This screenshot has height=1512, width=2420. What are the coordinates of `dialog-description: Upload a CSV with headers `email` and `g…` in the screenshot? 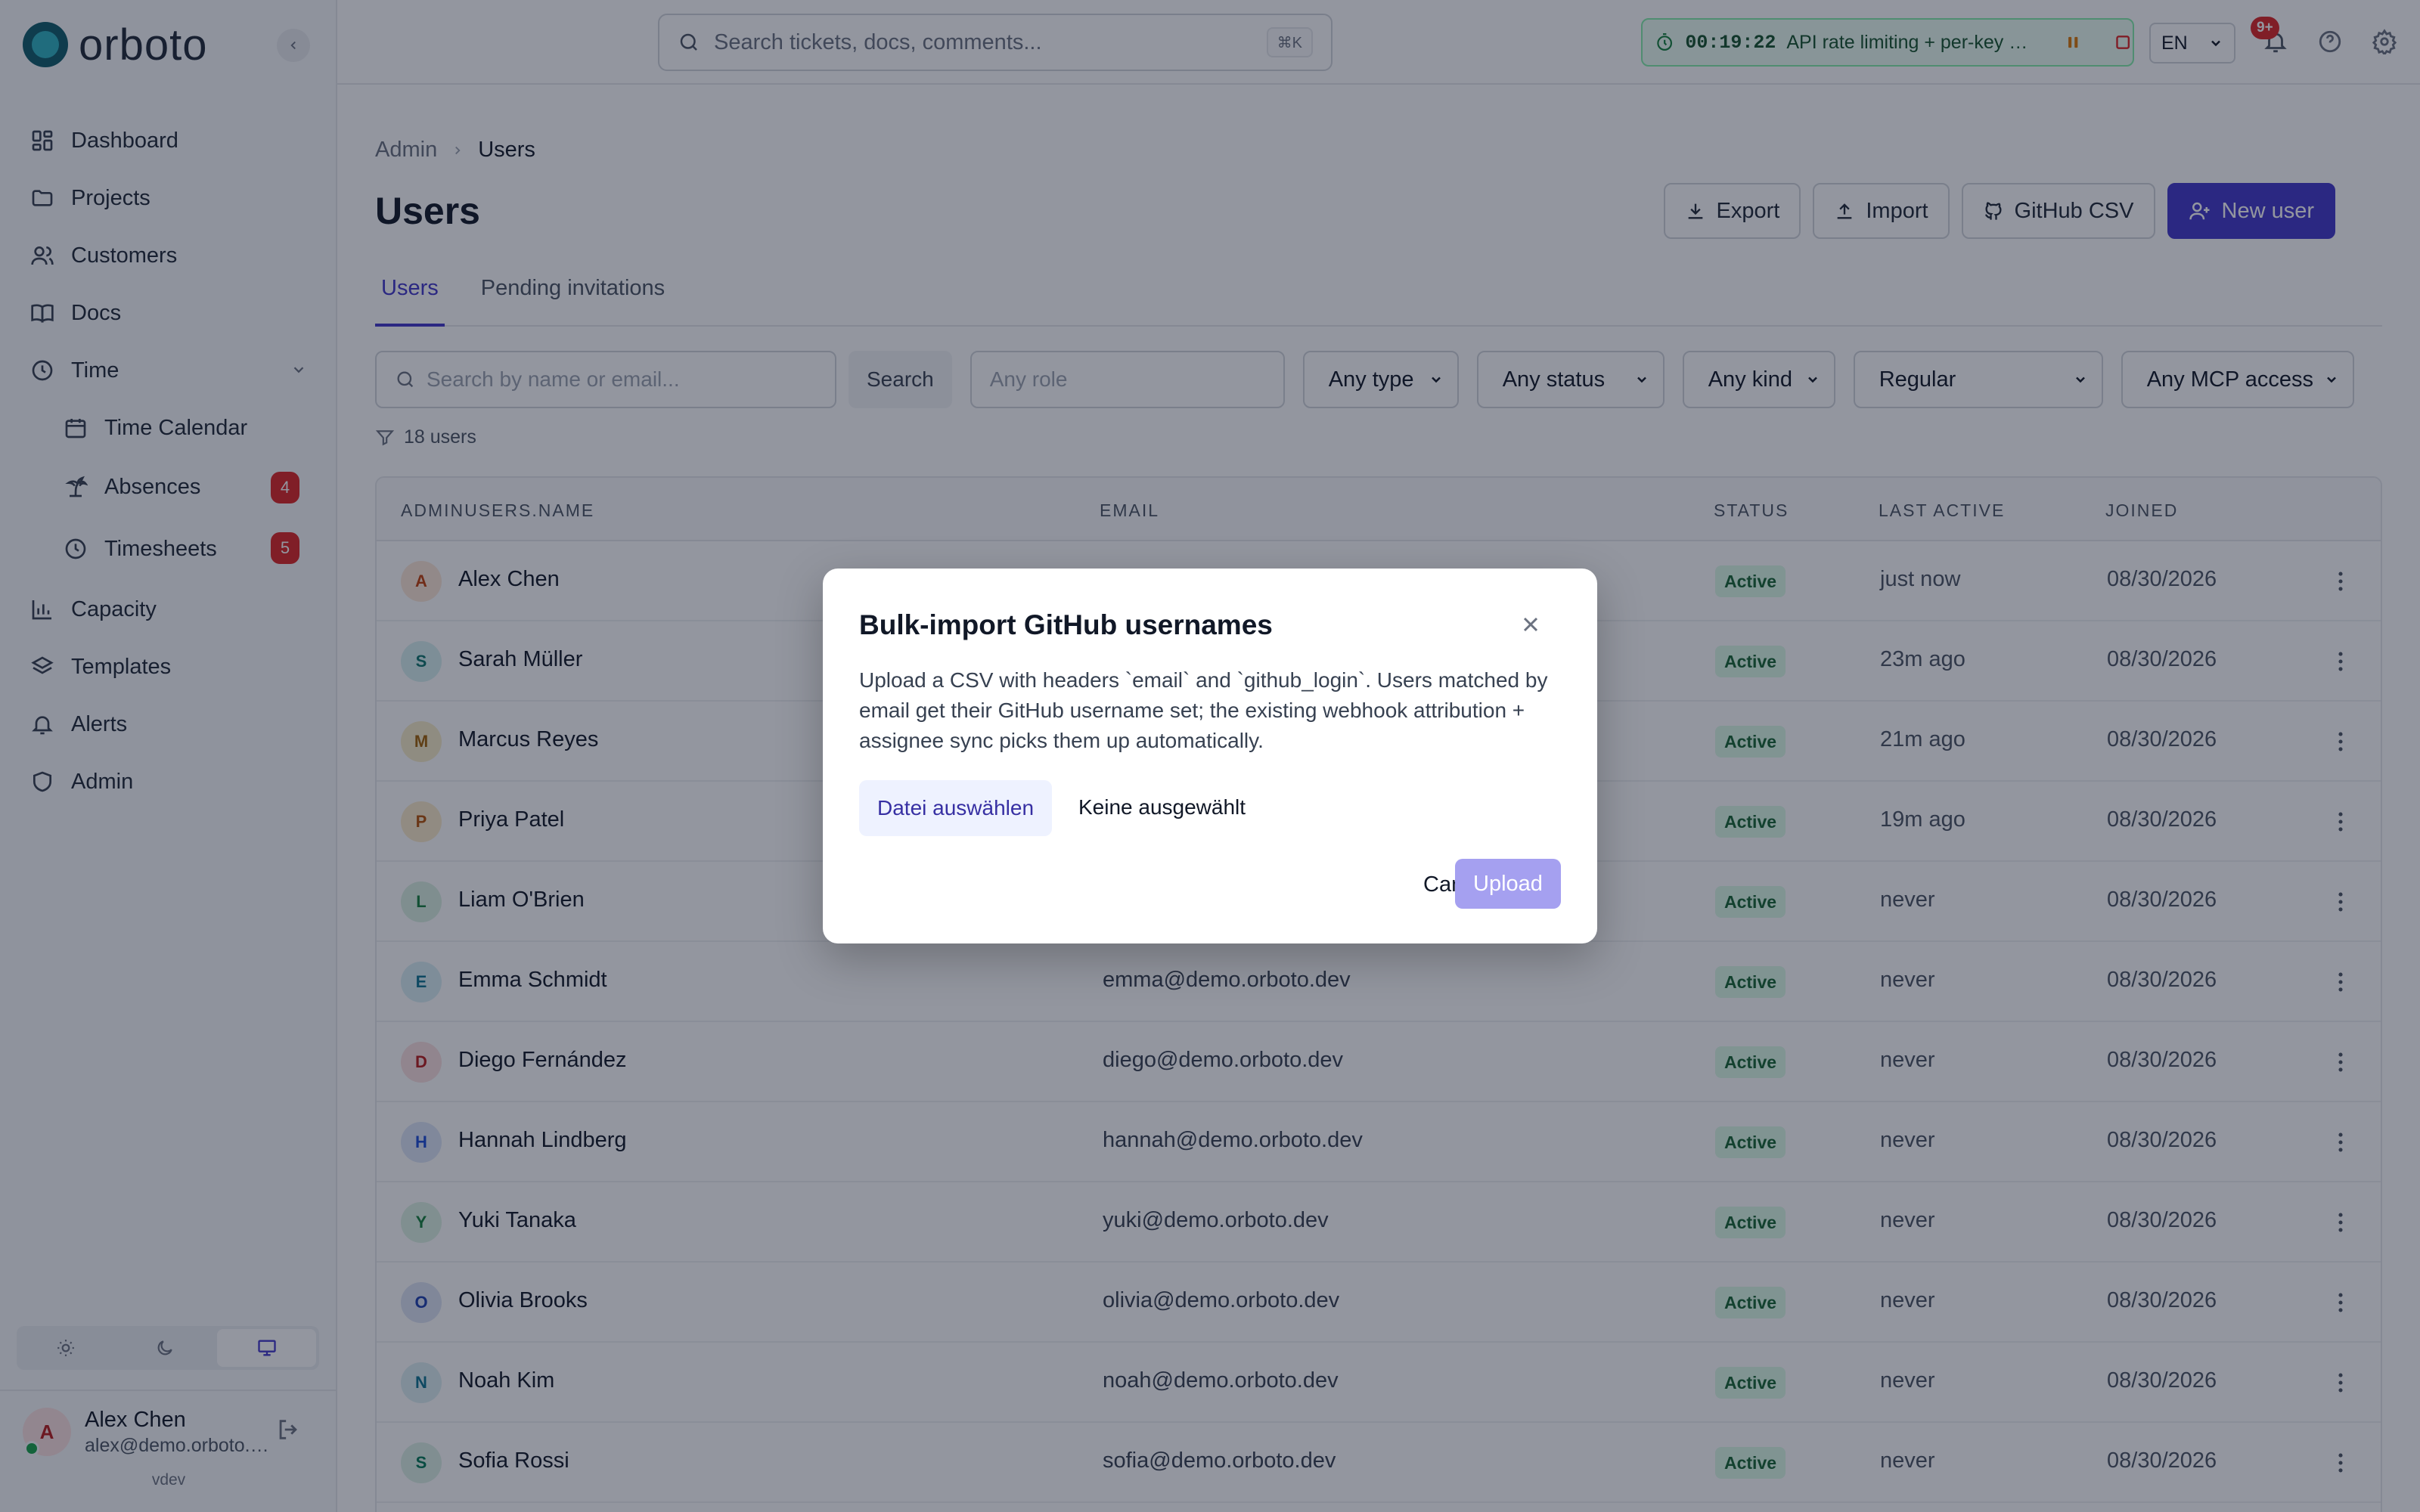 It's located at (1203, 710).